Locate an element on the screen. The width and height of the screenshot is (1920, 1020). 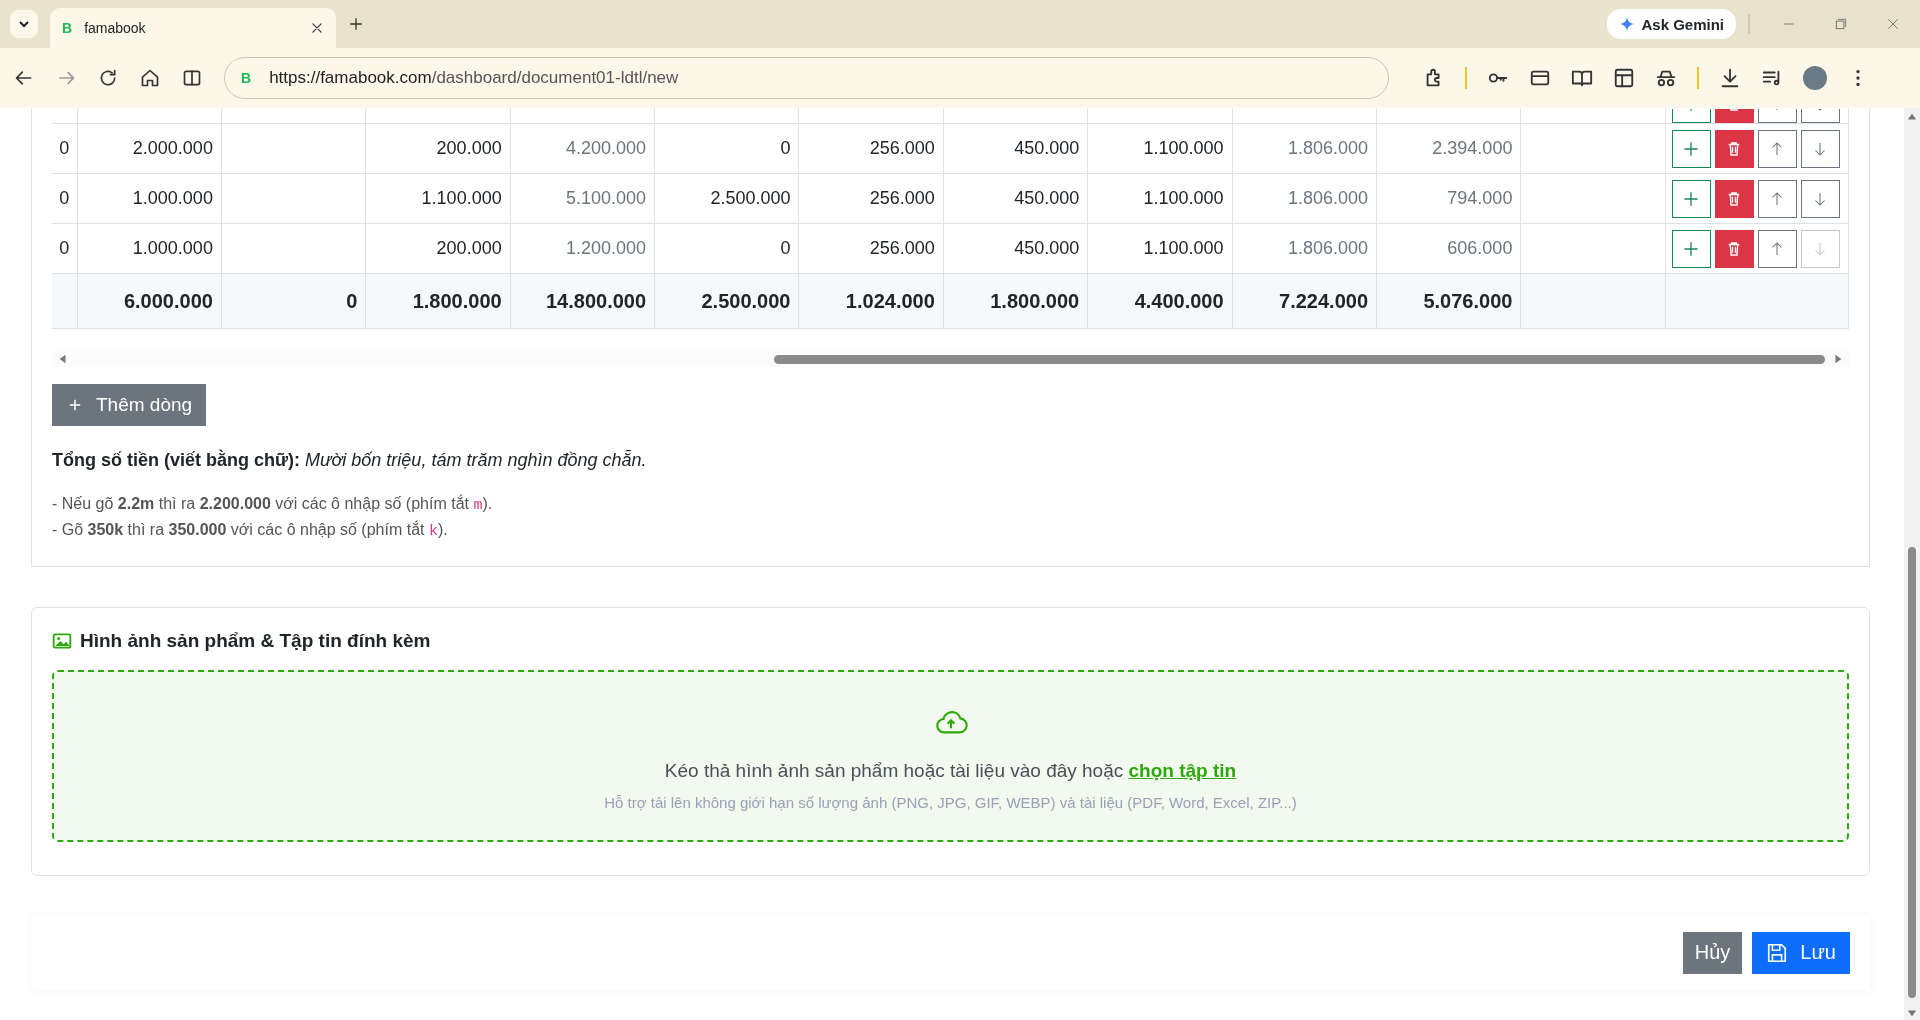
restore-icon is located at coordinates (1841, 24).